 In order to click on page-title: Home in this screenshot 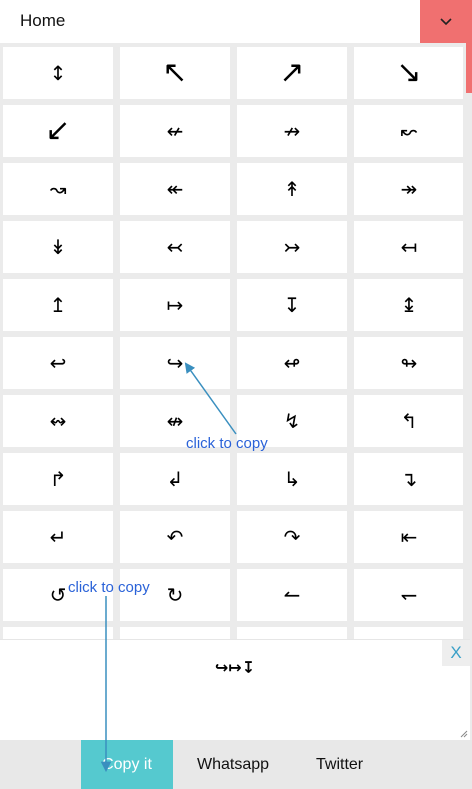, I will do `click(43, 20)`.